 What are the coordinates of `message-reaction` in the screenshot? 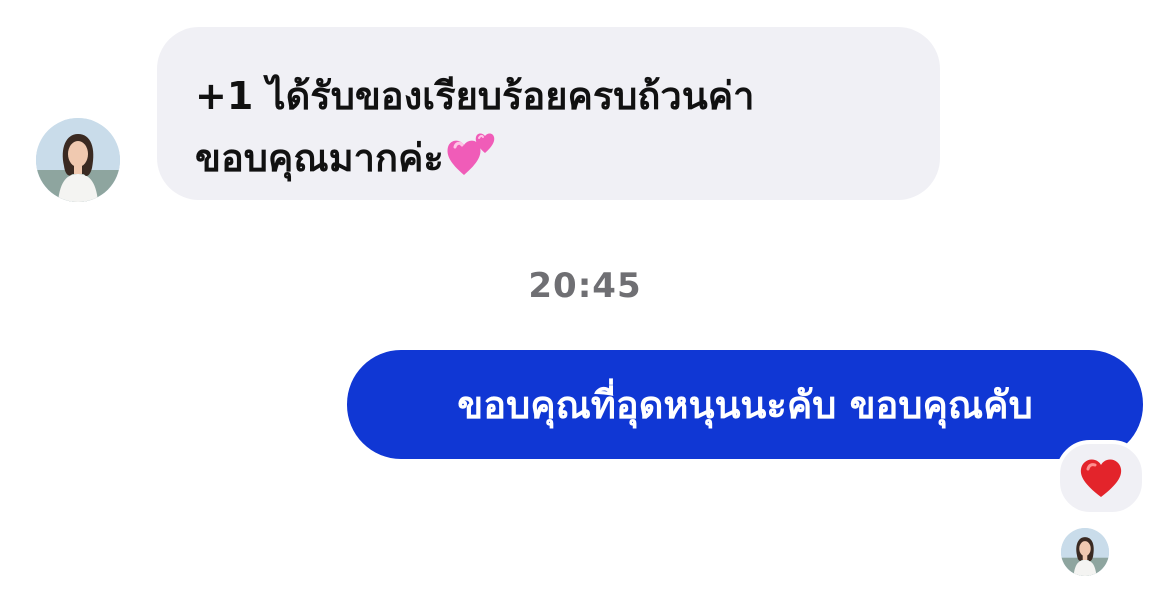 It's located at (1101, 478).